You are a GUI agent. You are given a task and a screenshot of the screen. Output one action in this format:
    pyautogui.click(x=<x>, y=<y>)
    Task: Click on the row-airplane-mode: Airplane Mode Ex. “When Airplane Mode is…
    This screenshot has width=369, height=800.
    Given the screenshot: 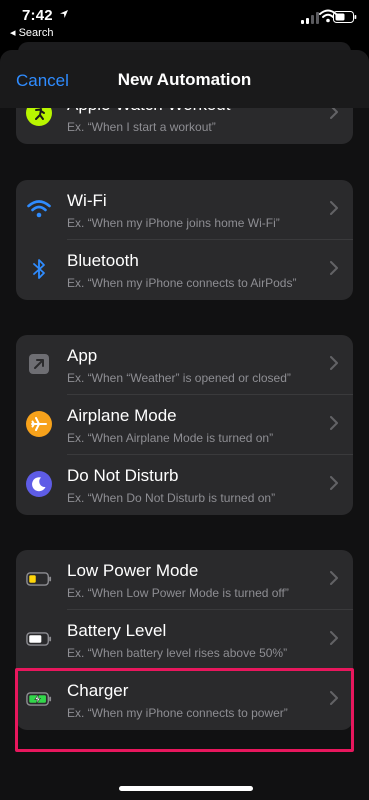 What is the action you would take?
    pyautogui.click(x=184, y=425)
    